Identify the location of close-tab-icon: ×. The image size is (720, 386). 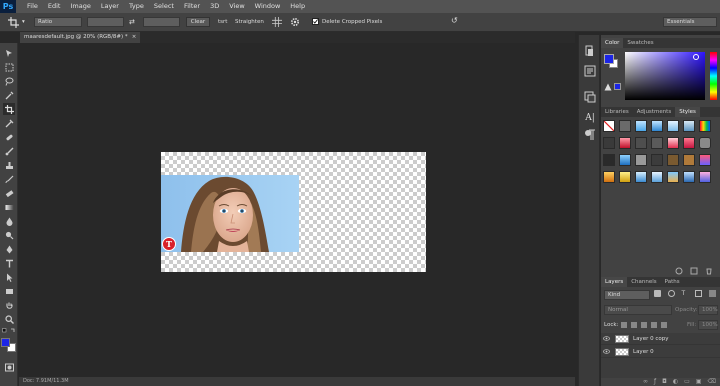
(134, 37).